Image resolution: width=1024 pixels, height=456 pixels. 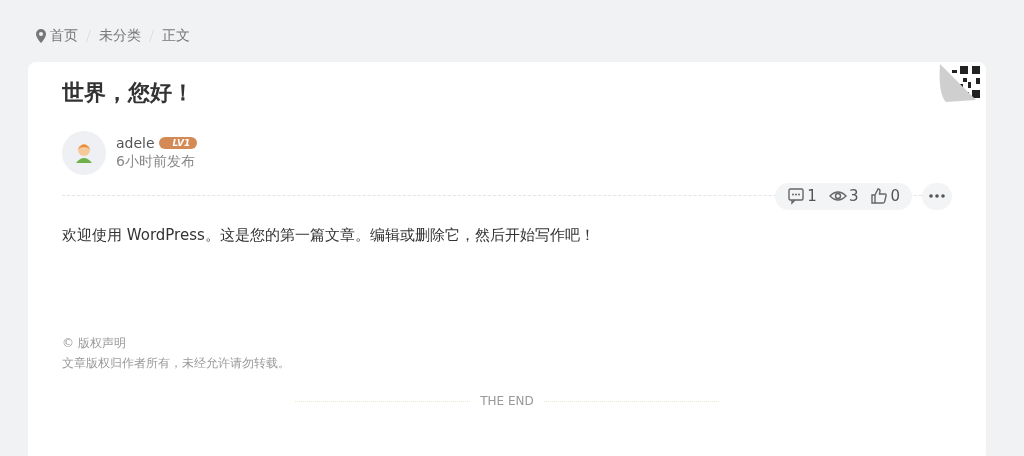 I want to click on views-count: 3, so click(x=853, y=196).